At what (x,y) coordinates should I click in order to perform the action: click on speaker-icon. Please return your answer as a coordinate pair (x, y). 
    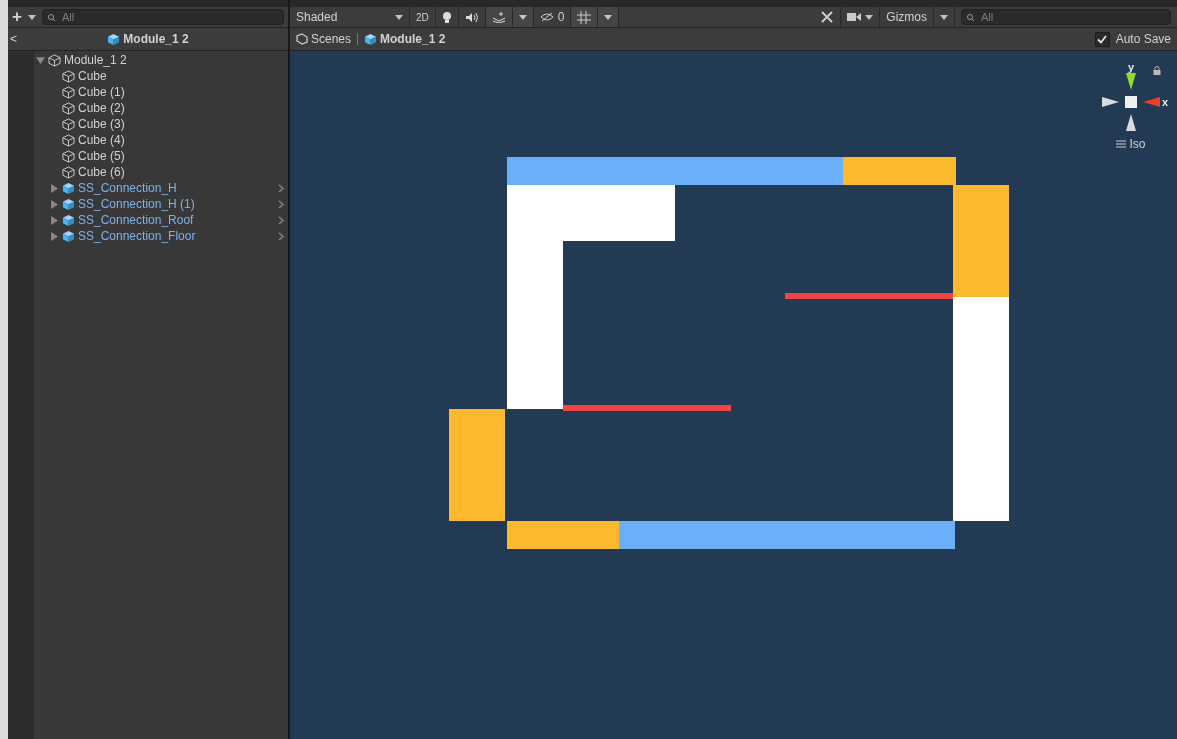
    Looking at the image, I should click on (471, 17).